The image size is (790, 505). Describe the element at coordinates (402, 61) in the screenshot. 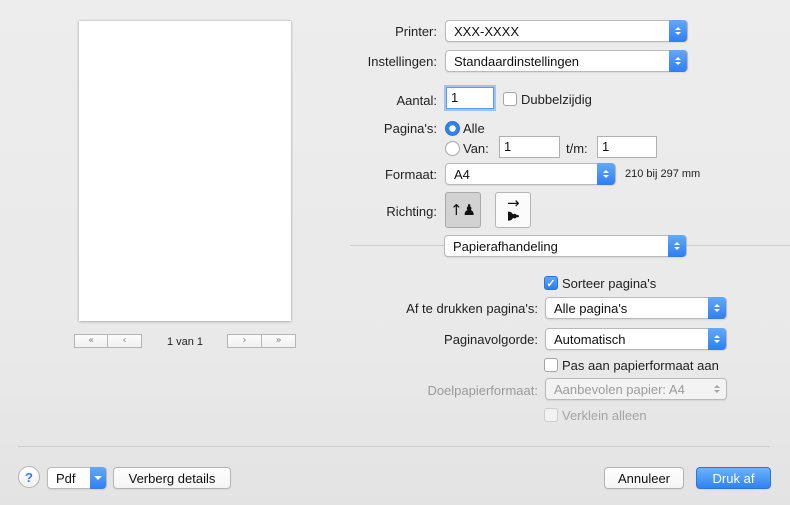

I see `presets-label: Instellingen:` at that location.